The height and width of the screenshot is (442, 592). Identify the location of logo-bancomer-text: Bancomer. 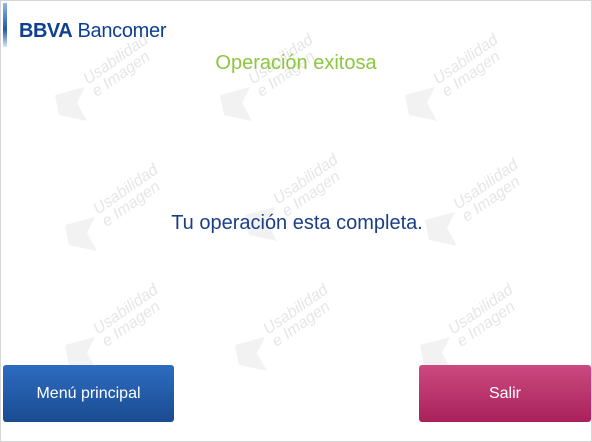
(122, 31).